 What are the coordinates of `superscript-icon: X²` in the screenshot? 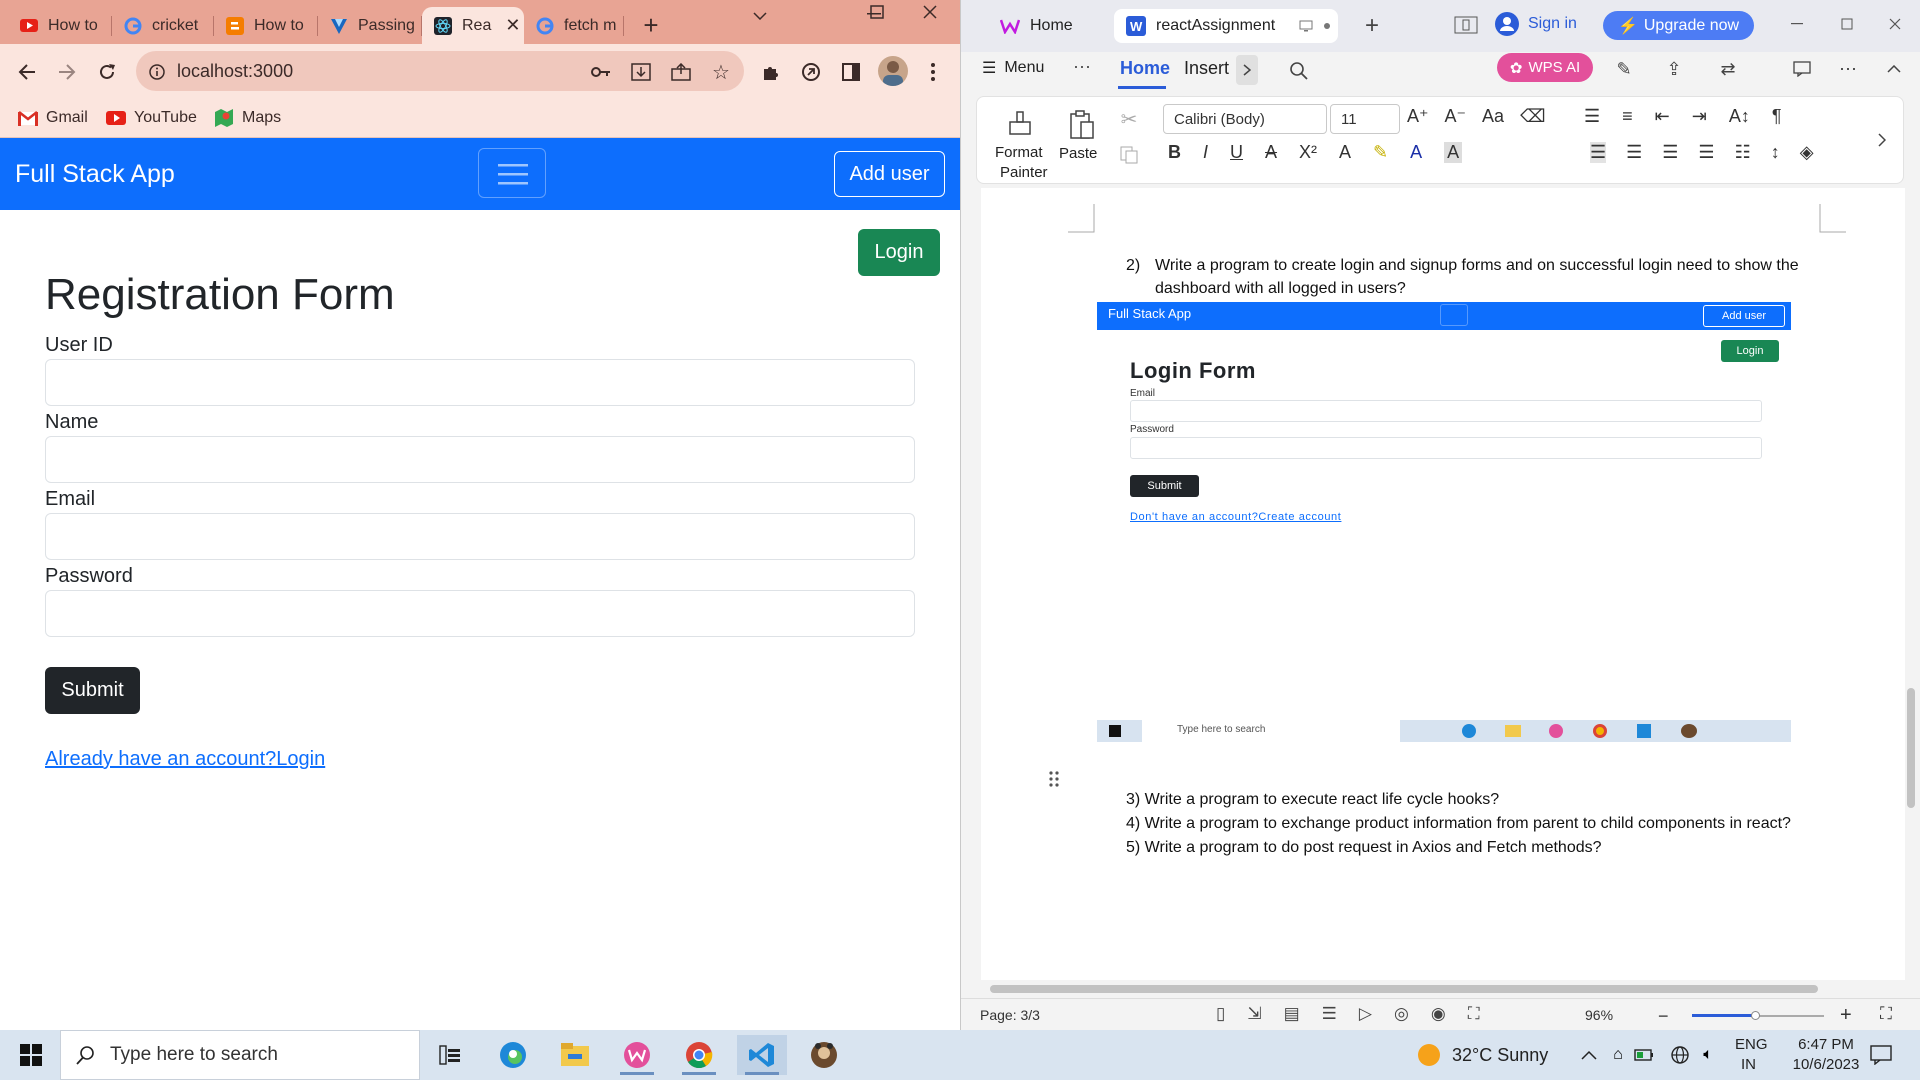 It's located at (1308, 152).